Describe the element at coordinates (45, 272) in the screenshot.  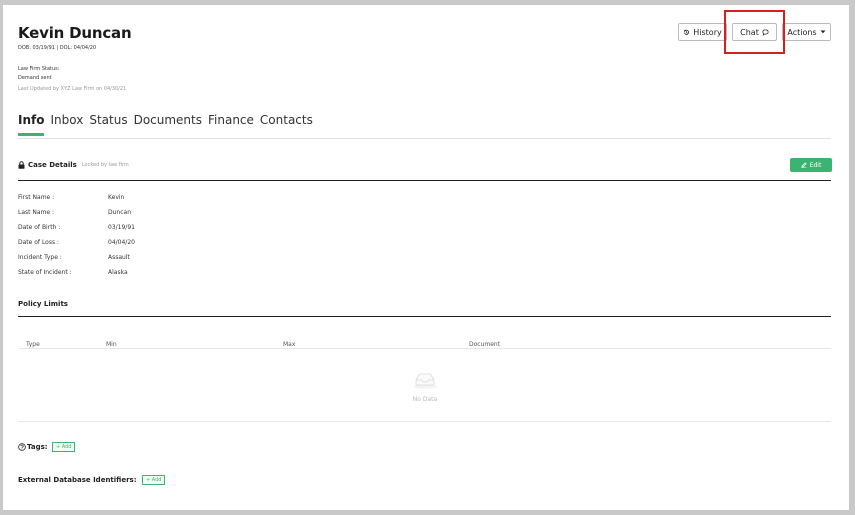
I see `field-label-state: State of Incident :` at that location.